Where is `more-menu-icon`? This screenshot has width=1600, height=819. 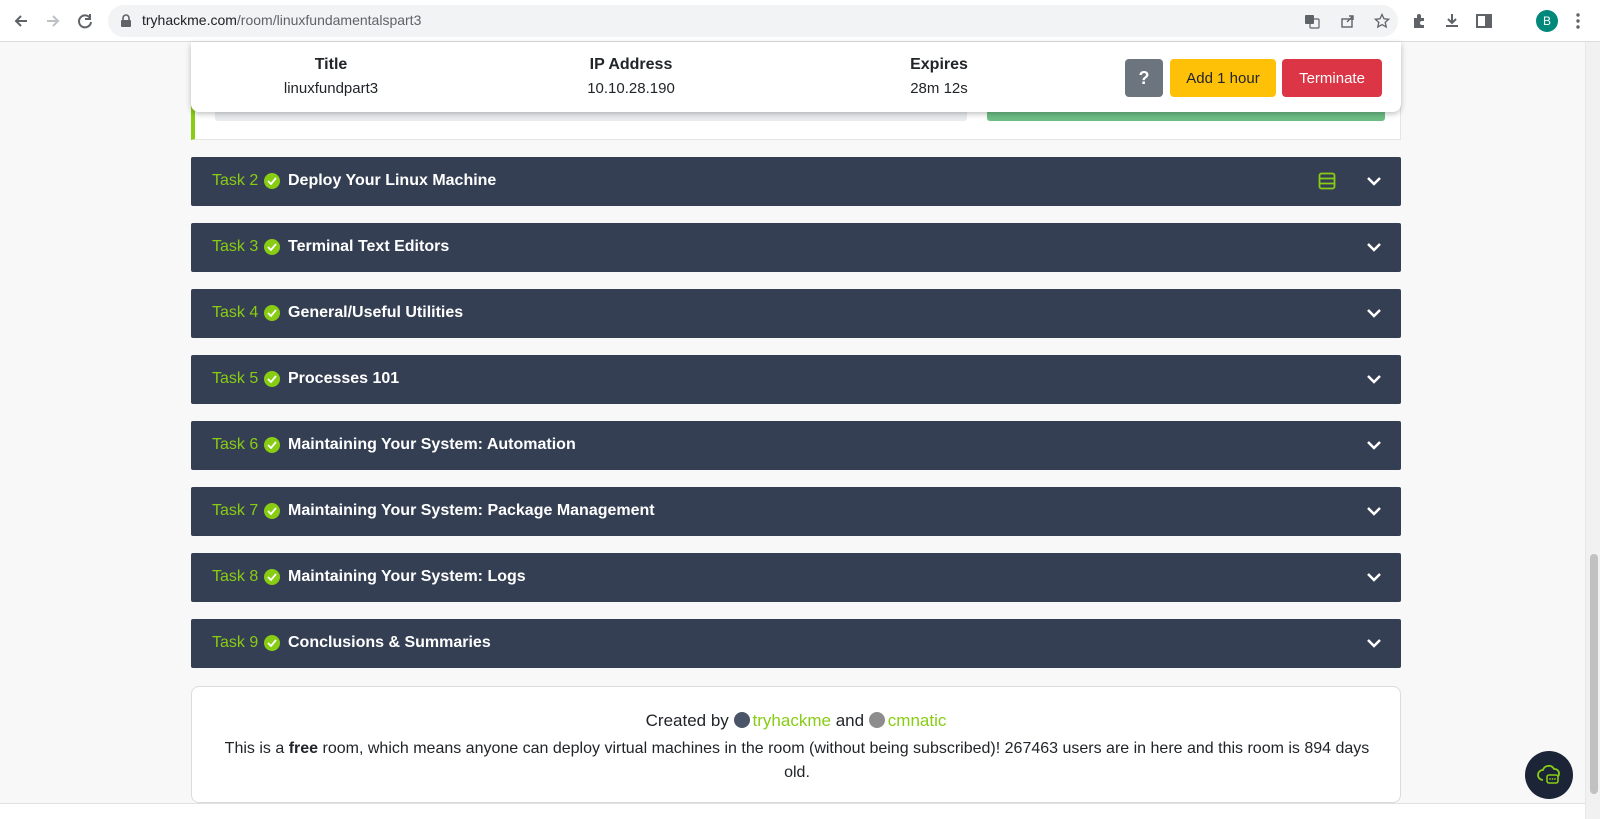 more-menu-icon is located at coordinates (1578, 21).